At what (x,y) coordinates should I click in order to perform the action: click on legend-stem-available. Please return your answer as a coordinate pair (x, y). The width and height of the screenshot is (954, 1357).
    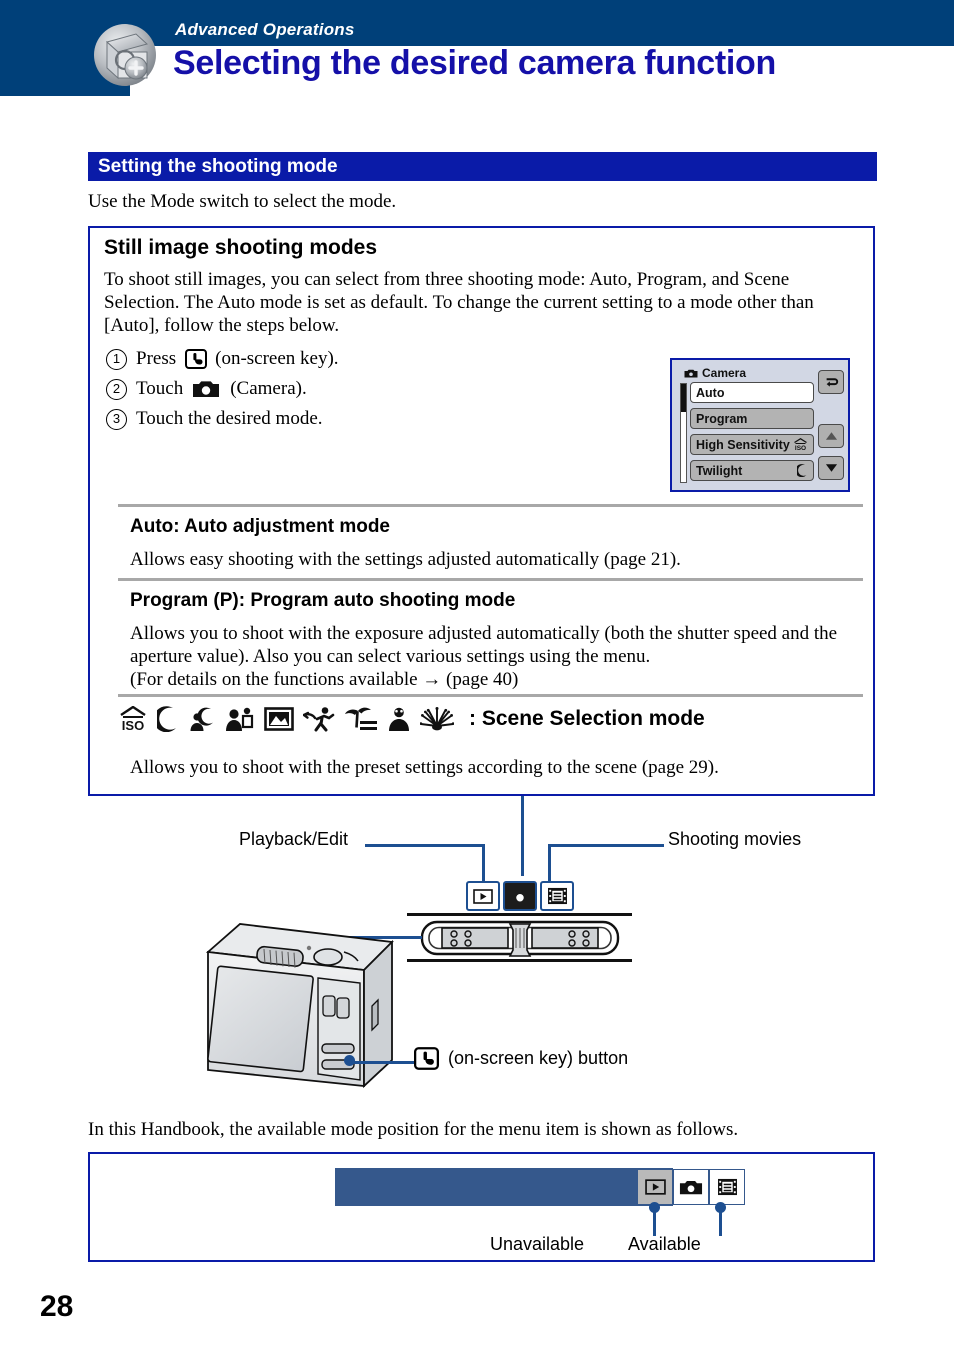
    Looking at the image, I should click on (720, 1222).